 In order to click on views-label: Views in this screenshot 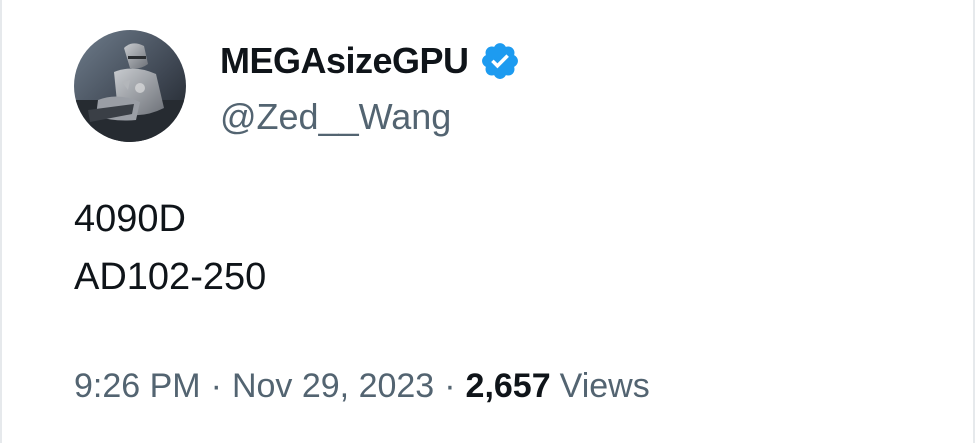, I will do `click(604, 386)`.